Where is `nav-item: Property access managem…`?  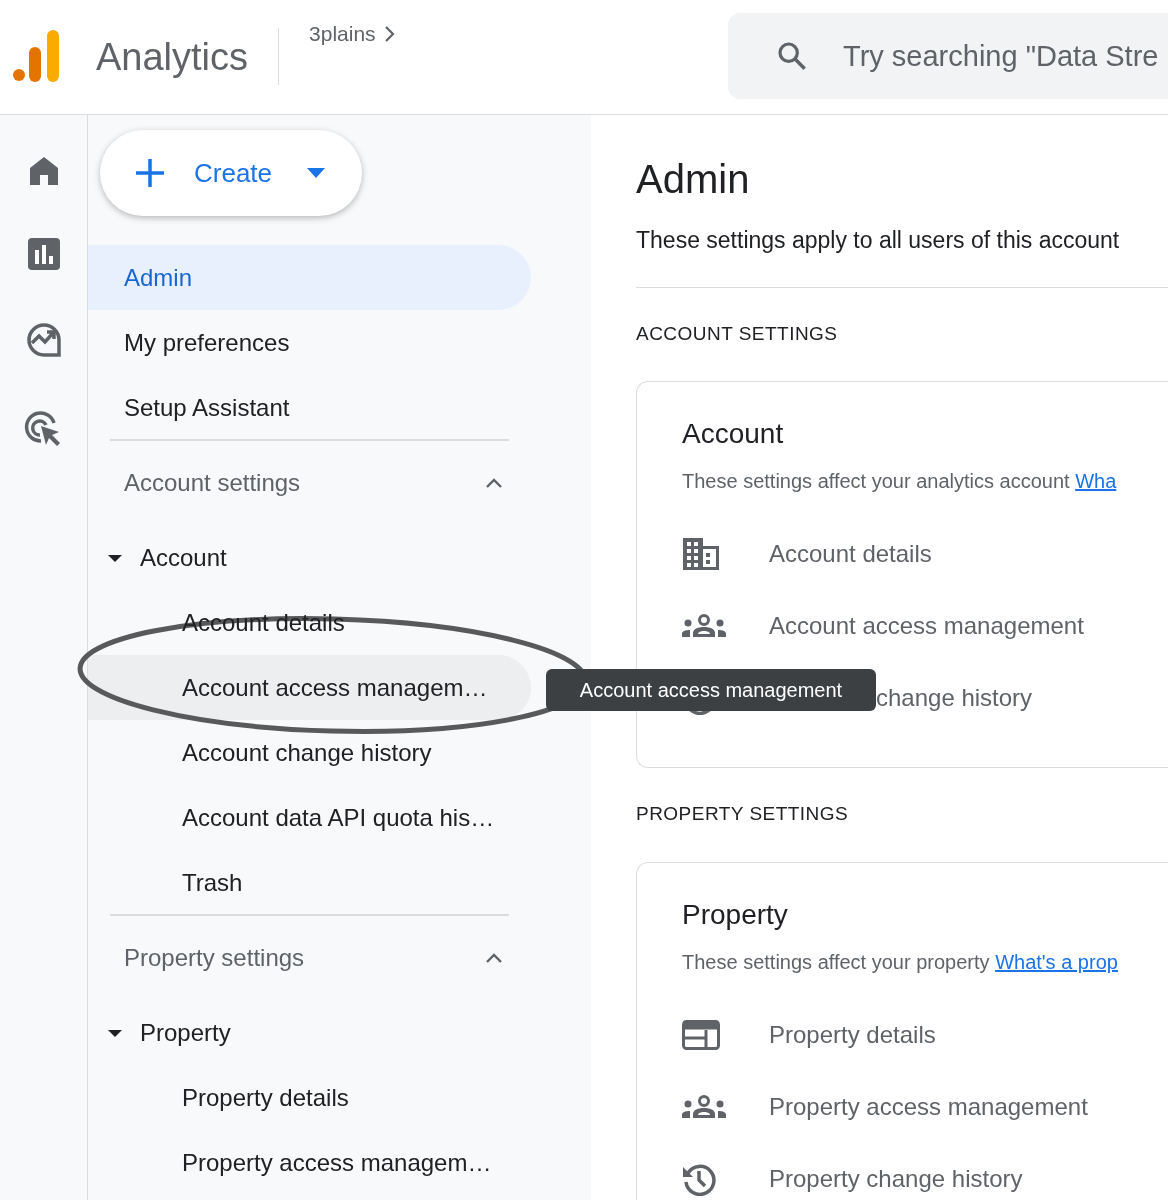
nav-item: Property access managem… is located at coordinates (309, 1162).